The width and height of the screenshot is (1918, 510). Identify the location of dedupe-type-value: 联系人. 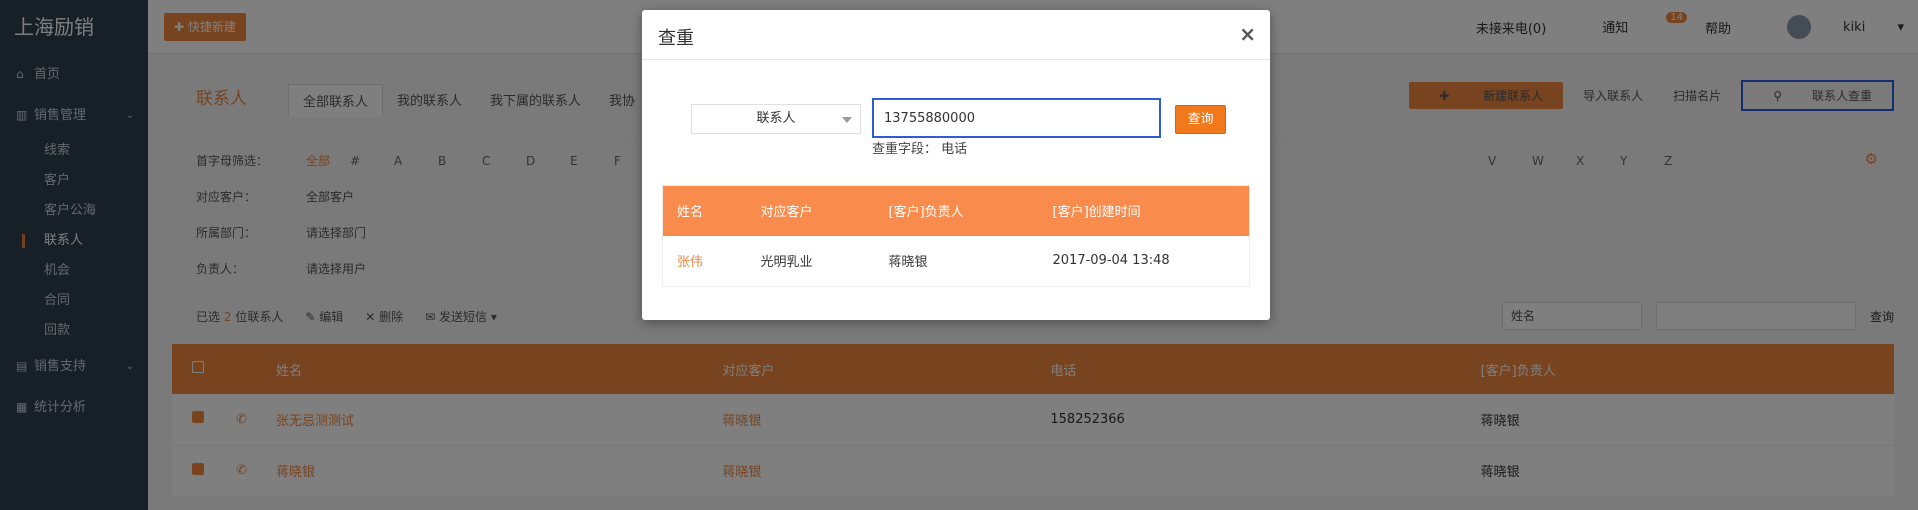
(776, 118).